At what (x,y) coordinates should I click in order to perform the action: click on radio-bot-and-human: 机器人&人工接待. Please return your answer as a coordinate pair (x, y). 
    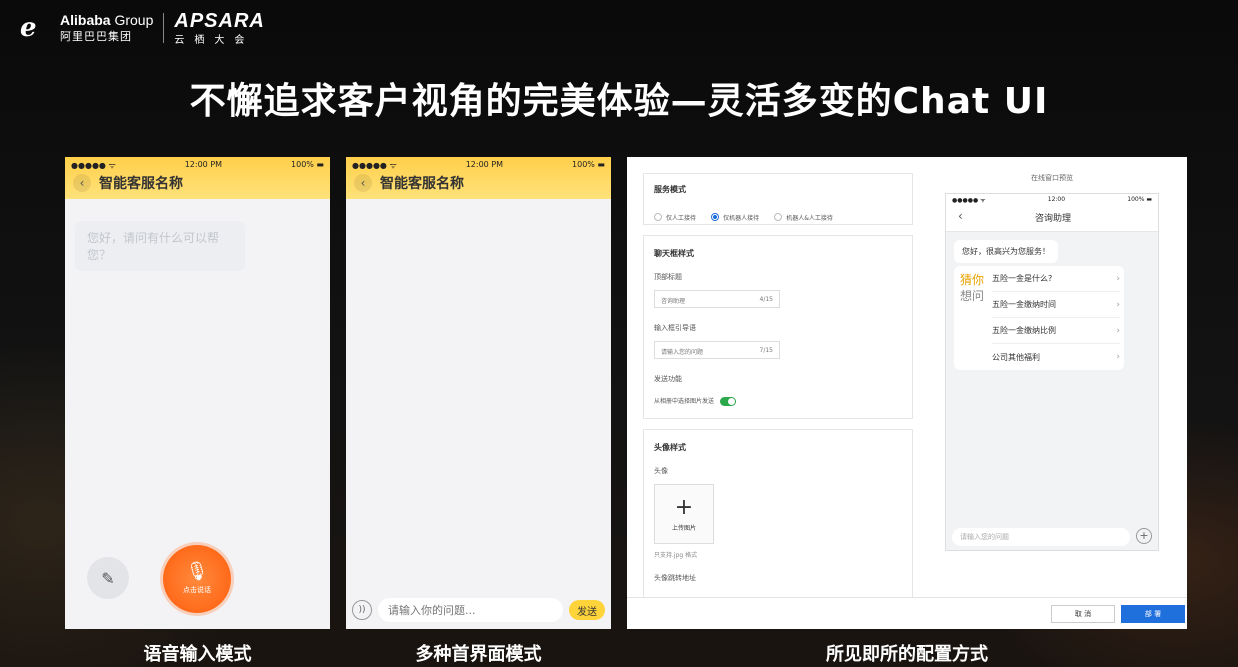
    Looking at the image, I should click on (803, 217).